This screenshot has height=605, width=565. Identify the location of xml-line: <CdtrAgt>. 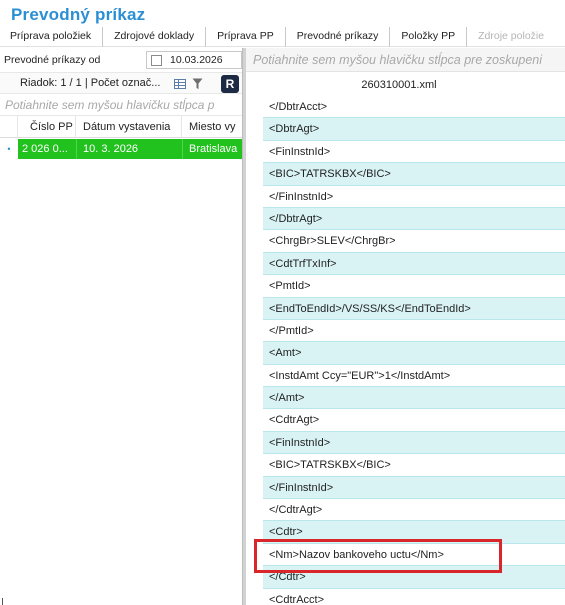
(414, 420).